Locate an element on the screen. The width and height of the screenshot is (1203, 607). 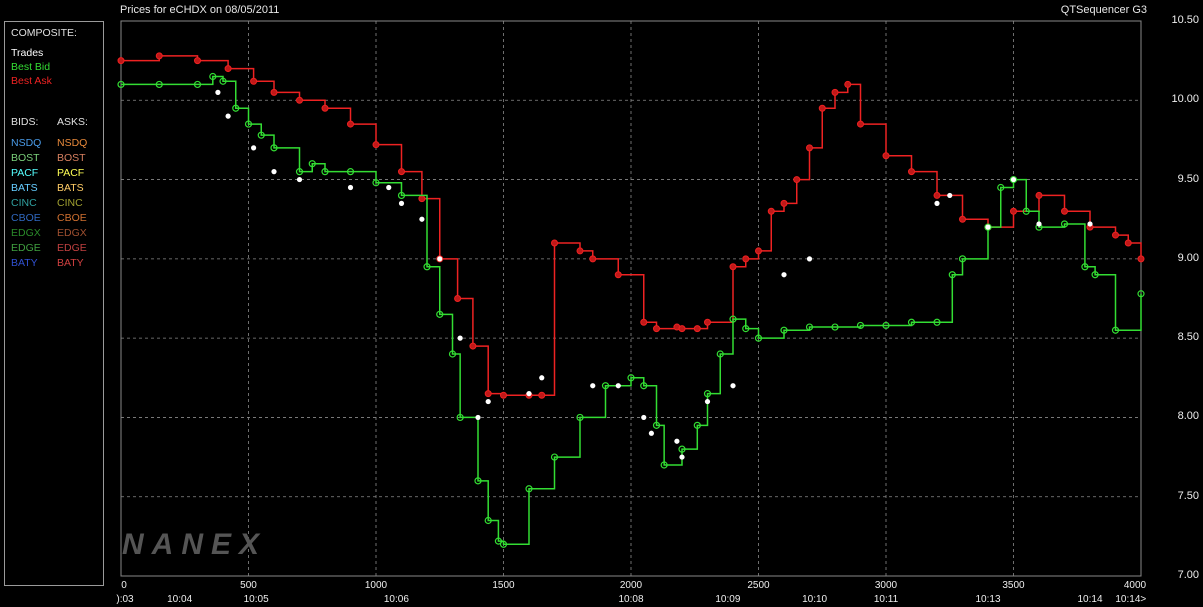
x-seq-tick-label: 3000 is located at coordinates (886, 585).